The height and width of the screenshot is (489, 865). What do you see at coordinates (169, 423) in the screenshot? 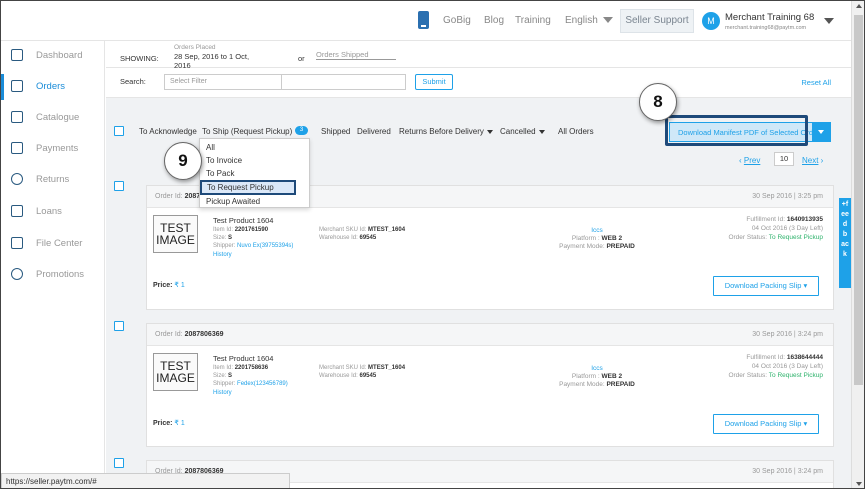
I see `price: Price: ₹ 1` at bounding box center [169, 423].